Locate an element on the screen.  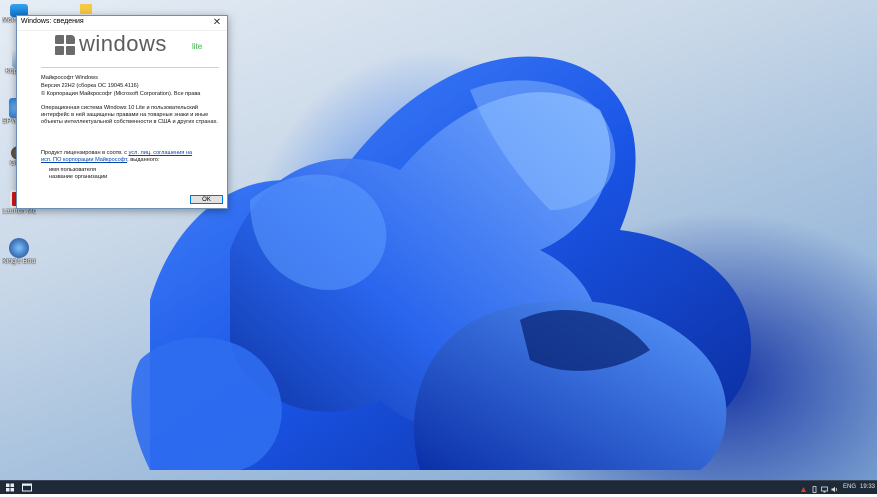
license-terms-link-continued: исп. ПО корпорации Майкрософт is located at coordinates (84, 160).